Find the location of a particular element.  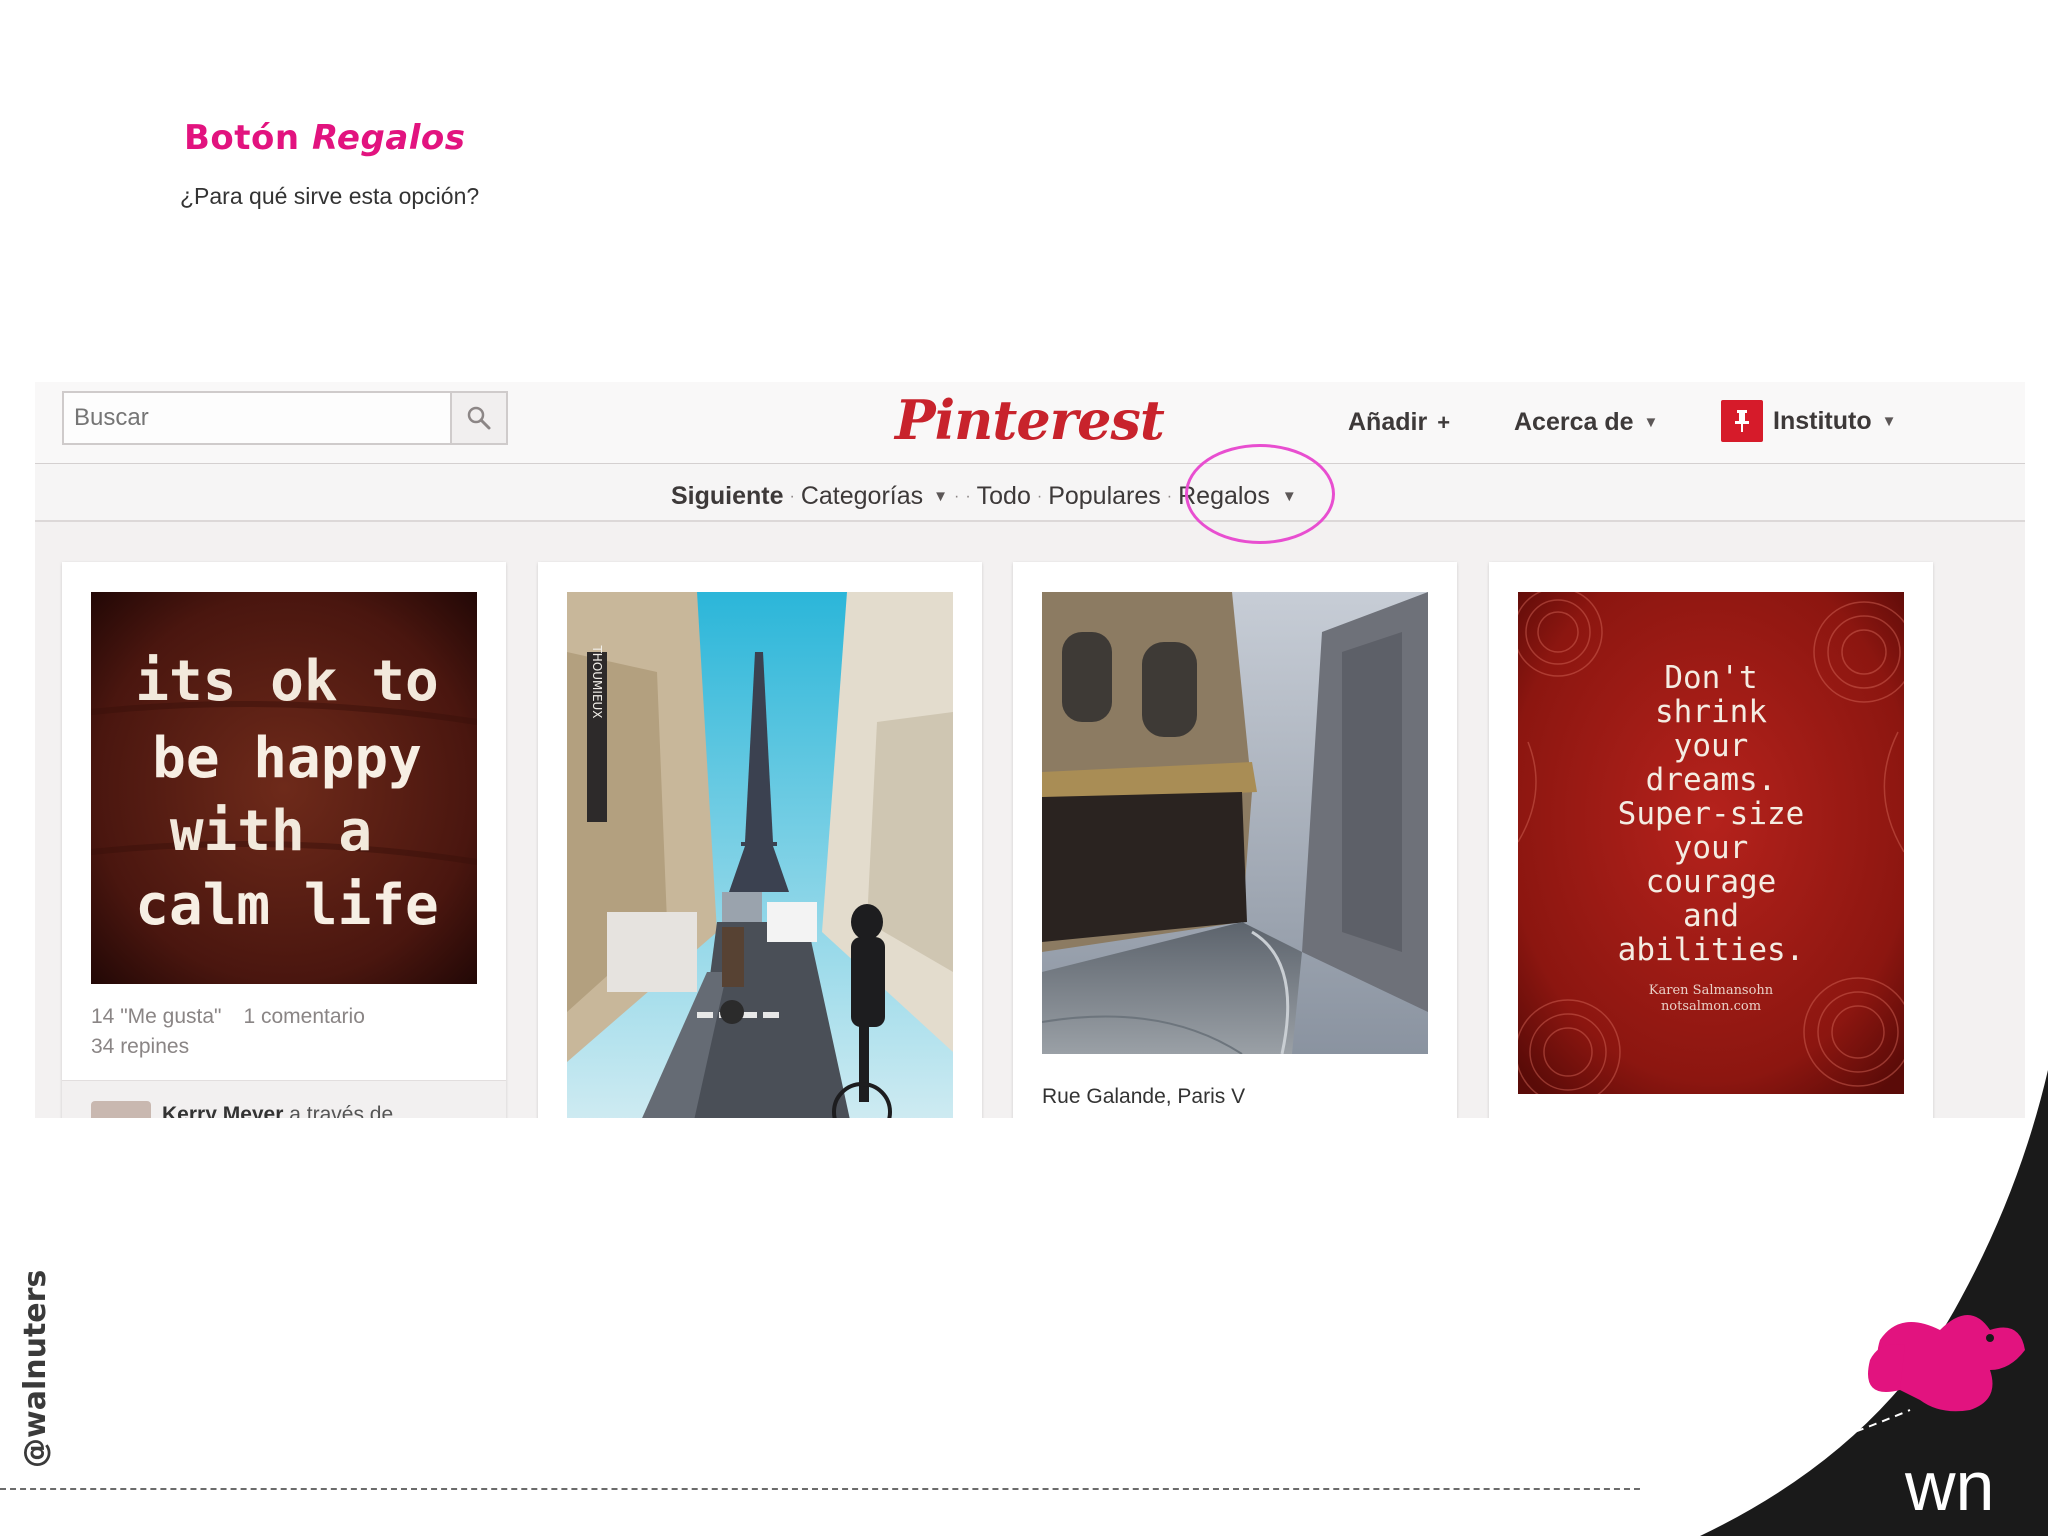

pushpin-icon is located at coordinates (1742, 421).